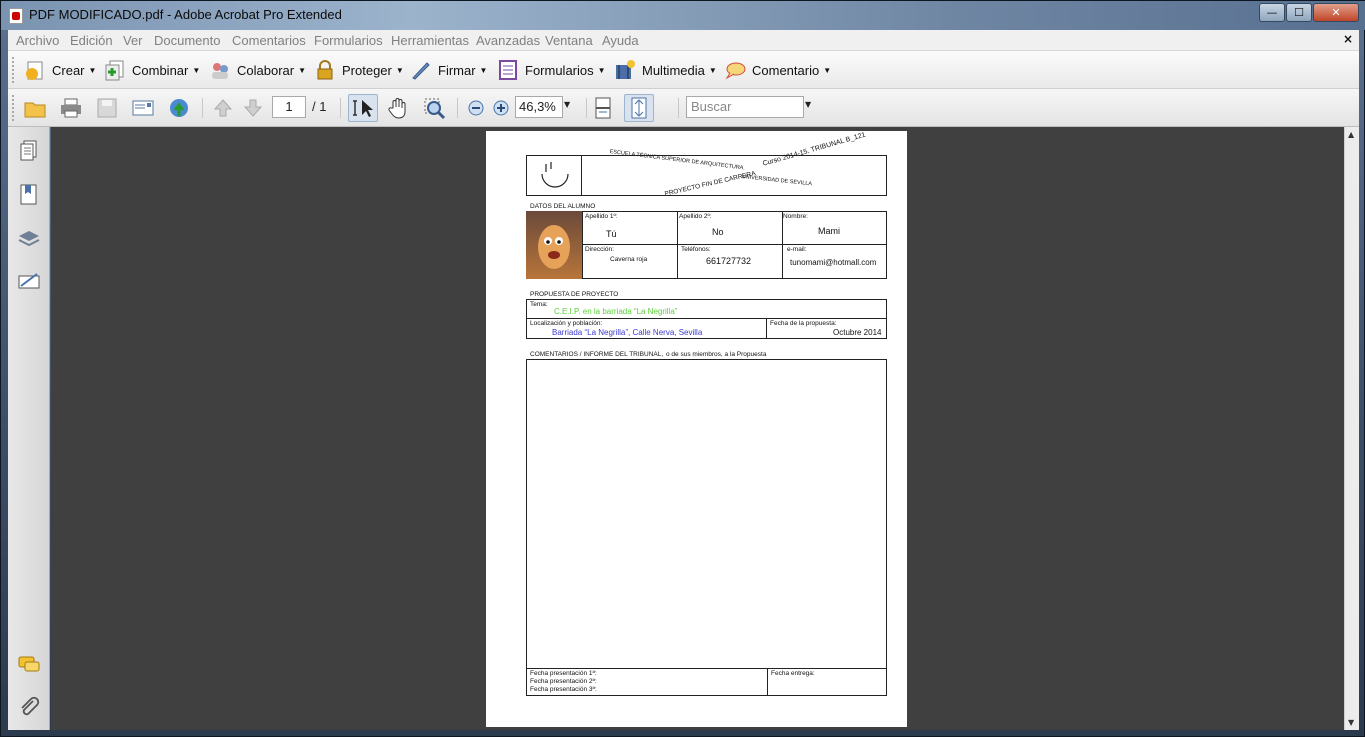 This screenshot has height=737, width=1365. What do you see at coordinates (1351, 428) in the screenshot?
I see `vertical-scrollbar: ▲ ▼` at bounding box center [1351, 428].